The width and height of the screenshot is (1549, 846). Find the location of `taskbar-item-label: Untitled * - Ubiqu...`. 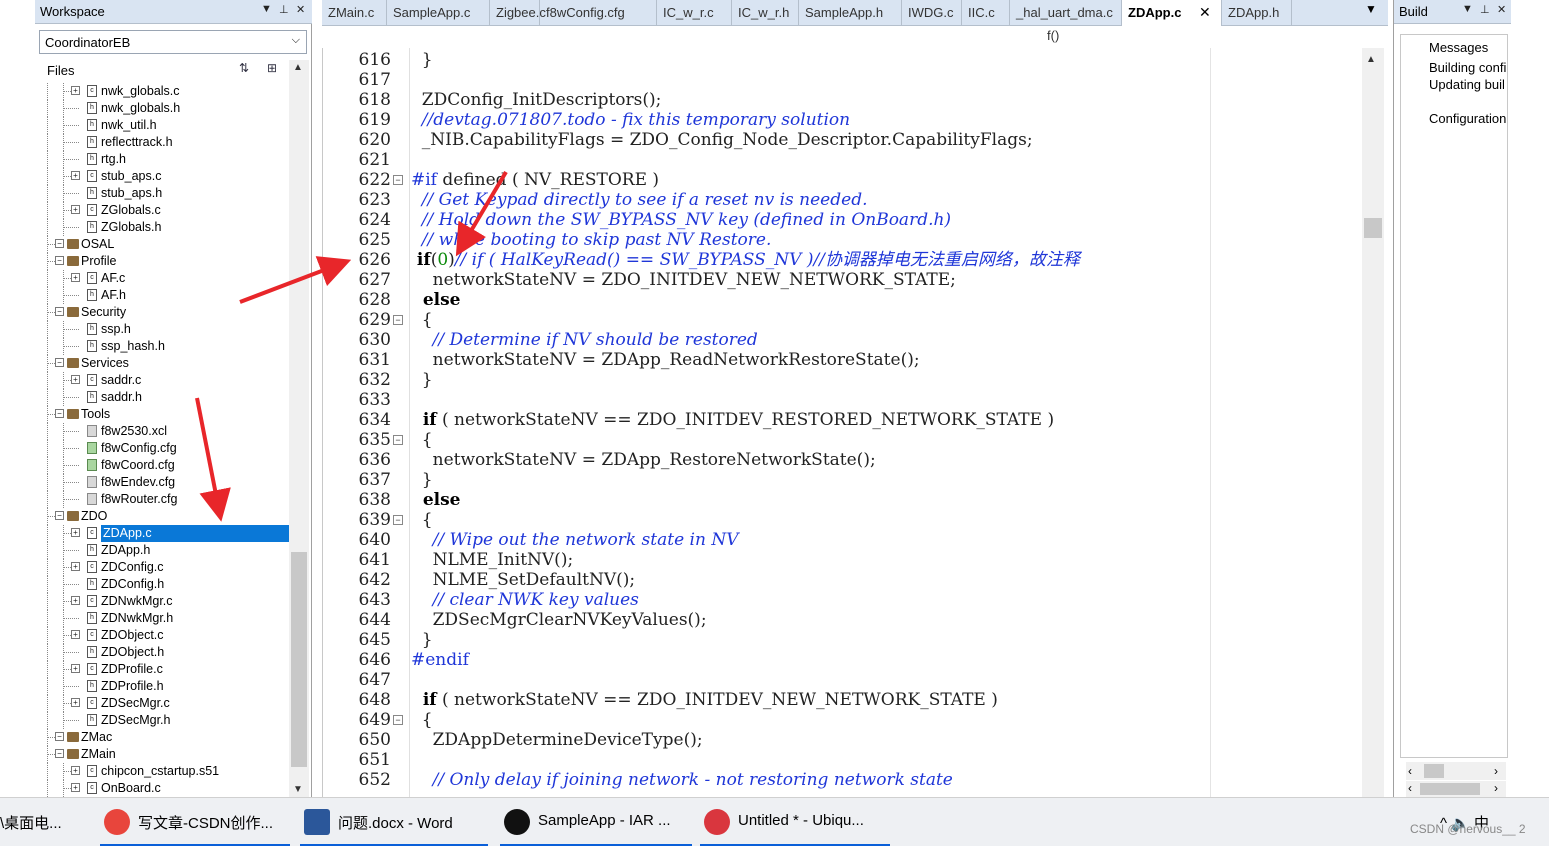

taskbar-item-label: Untitled * - Ubiqu... is located at coordinates (801, 820).